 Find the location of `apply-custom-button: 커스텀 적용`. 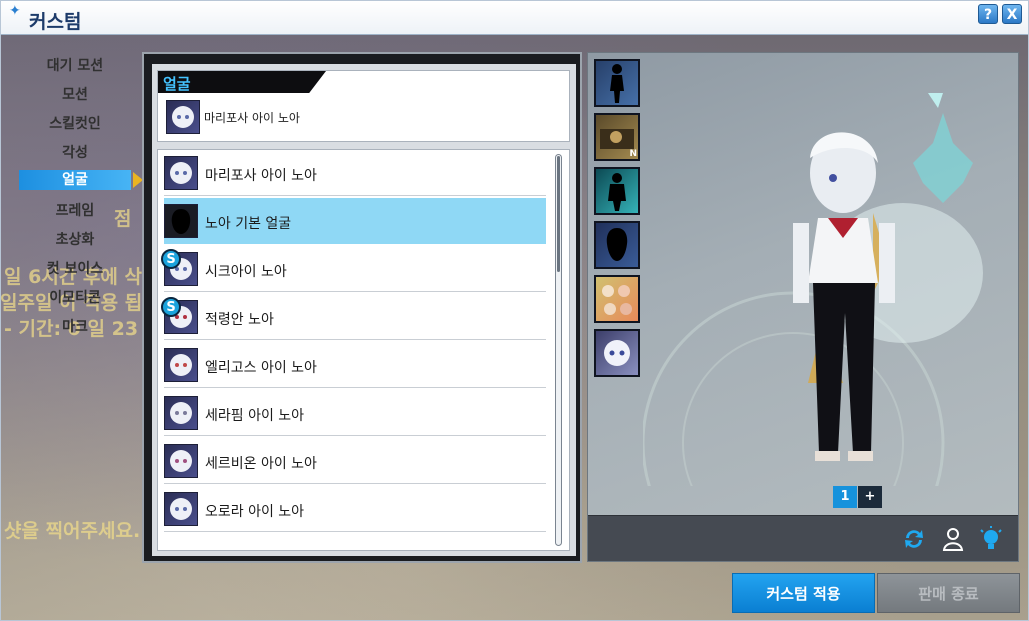

apply-custom-button: 커스텀 적용 is located at coordinates (803, 593).